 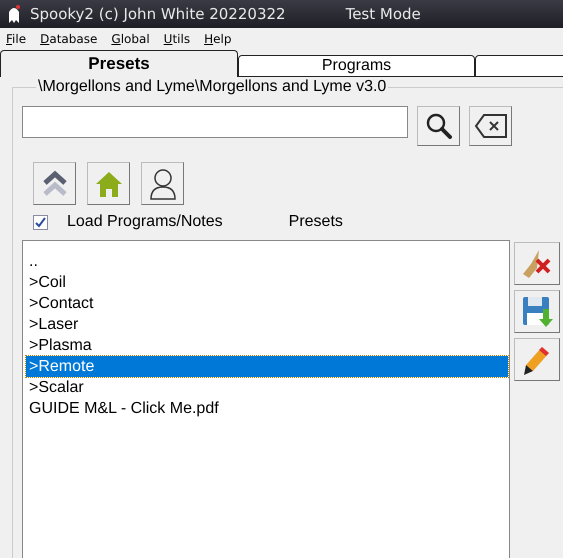 I want to click on search-icon, so click(x=438, y=126).